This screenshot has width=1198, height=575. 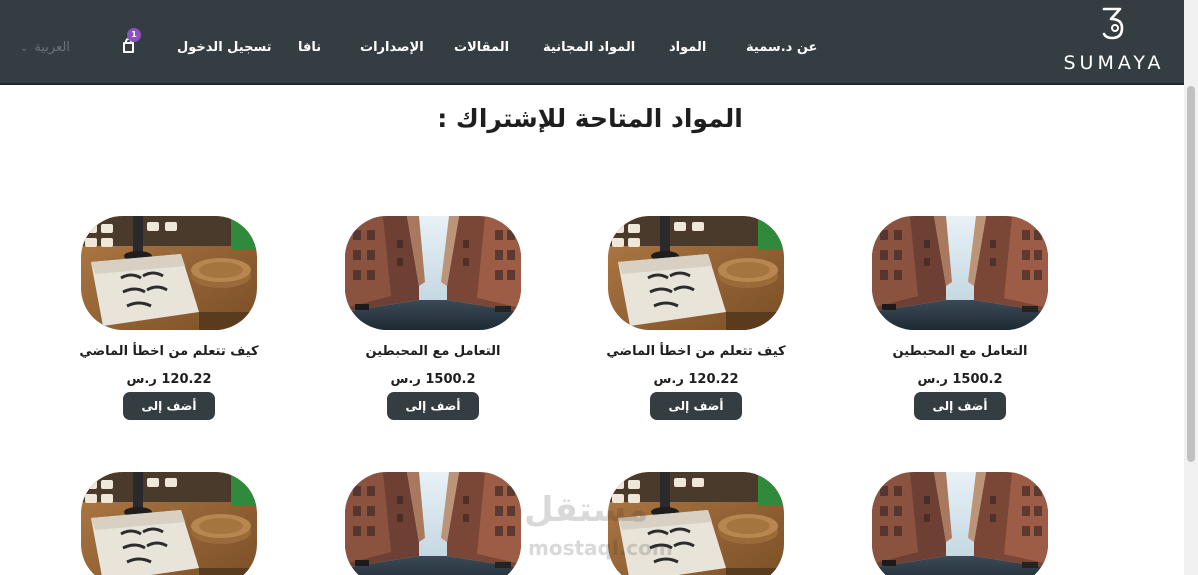 What do you see at coordinates (134, 35) in the screenshot?
I see `cart-count-badge: 1` at bounding box center [134, 35].